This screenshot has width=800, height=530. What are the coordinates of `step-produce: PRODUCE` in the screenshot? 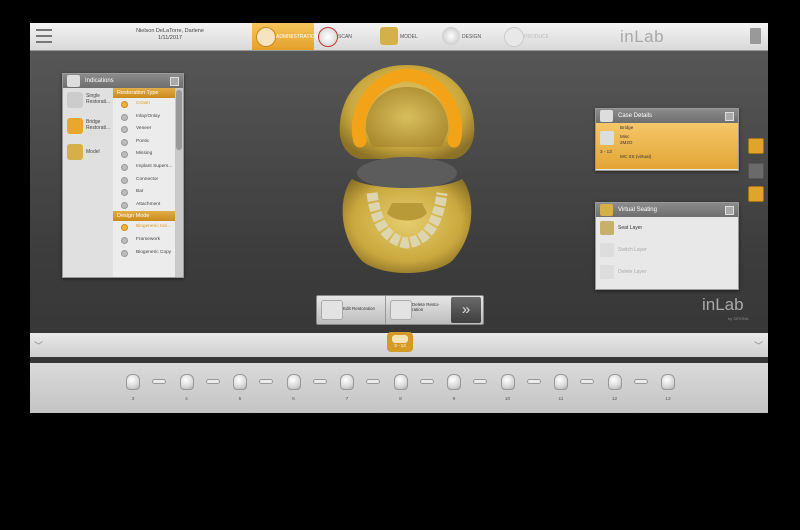 It's located at (531, 36).